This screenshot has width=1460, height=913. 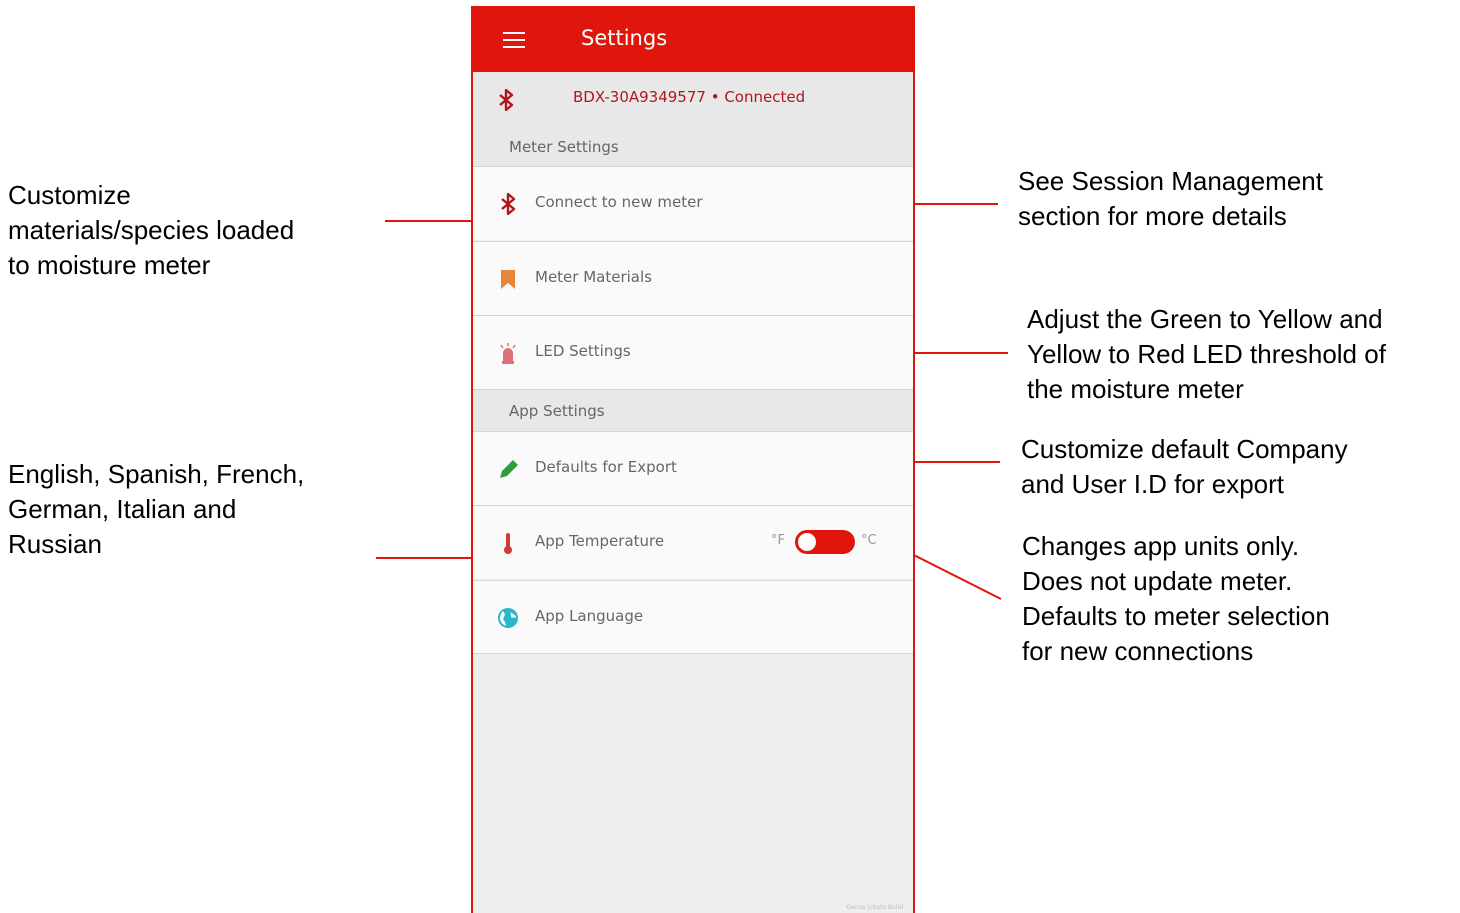 I want to click on settings-item-label: Meter Materials, so click(x=593, y=277).